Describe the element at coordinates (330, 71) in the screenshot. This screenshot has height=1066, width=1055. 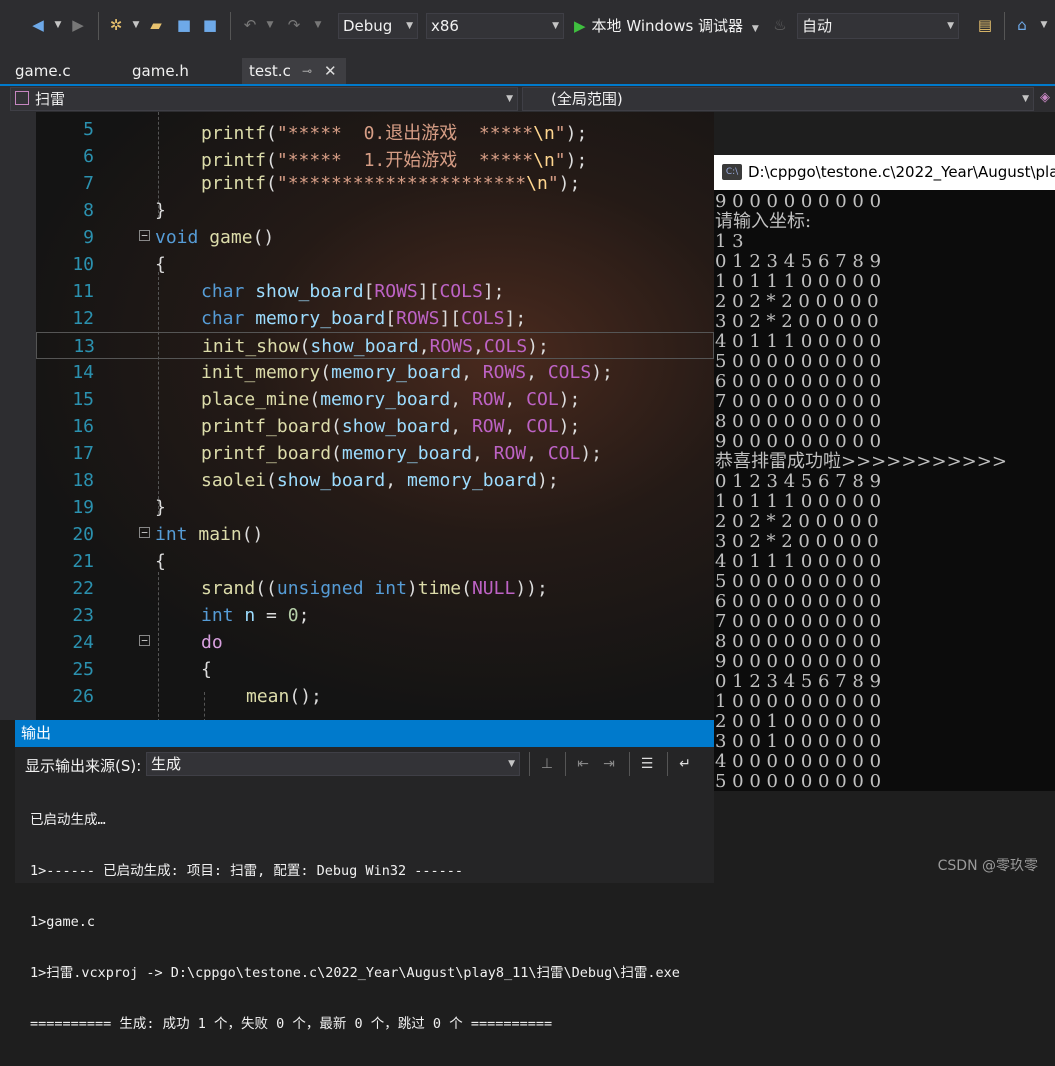
I see `close-icon: ✕` at that location.